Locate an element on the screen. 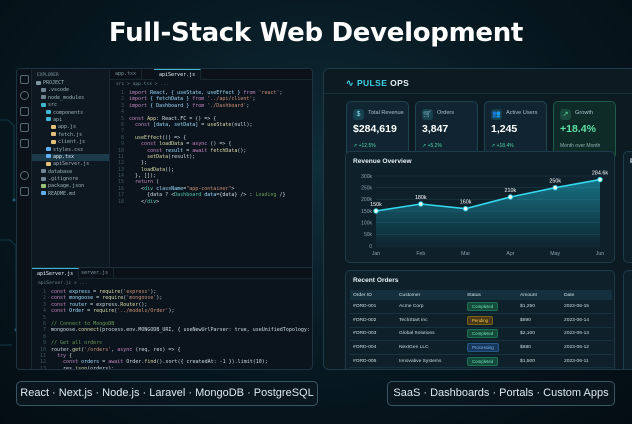 This screenshot has width=632, height=424. explorer-item: client.js is located at coordinates (70, 142).